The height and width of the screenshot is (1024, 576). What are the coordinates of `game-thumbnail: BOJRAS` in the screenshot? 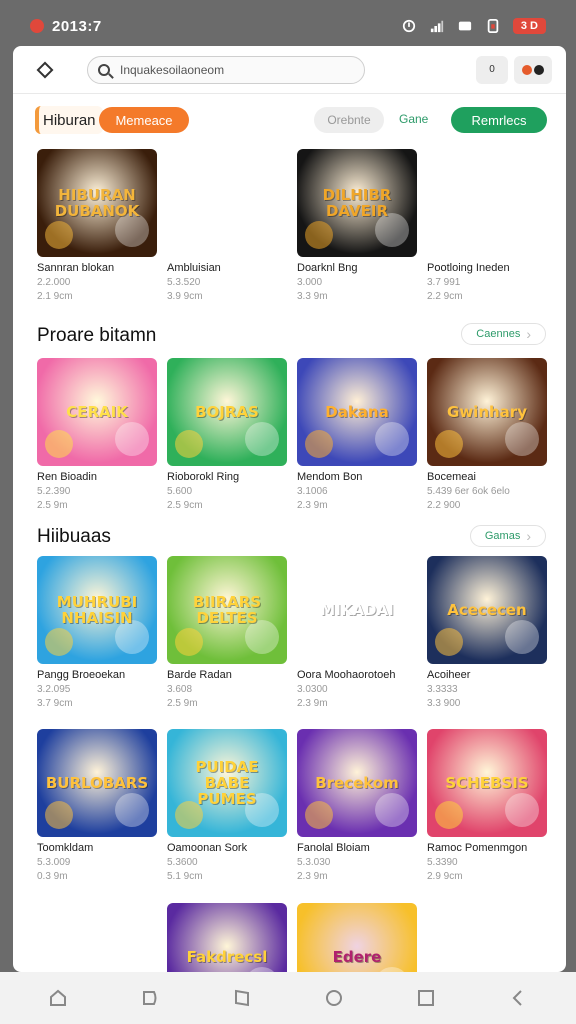 It's located at (227, 412).